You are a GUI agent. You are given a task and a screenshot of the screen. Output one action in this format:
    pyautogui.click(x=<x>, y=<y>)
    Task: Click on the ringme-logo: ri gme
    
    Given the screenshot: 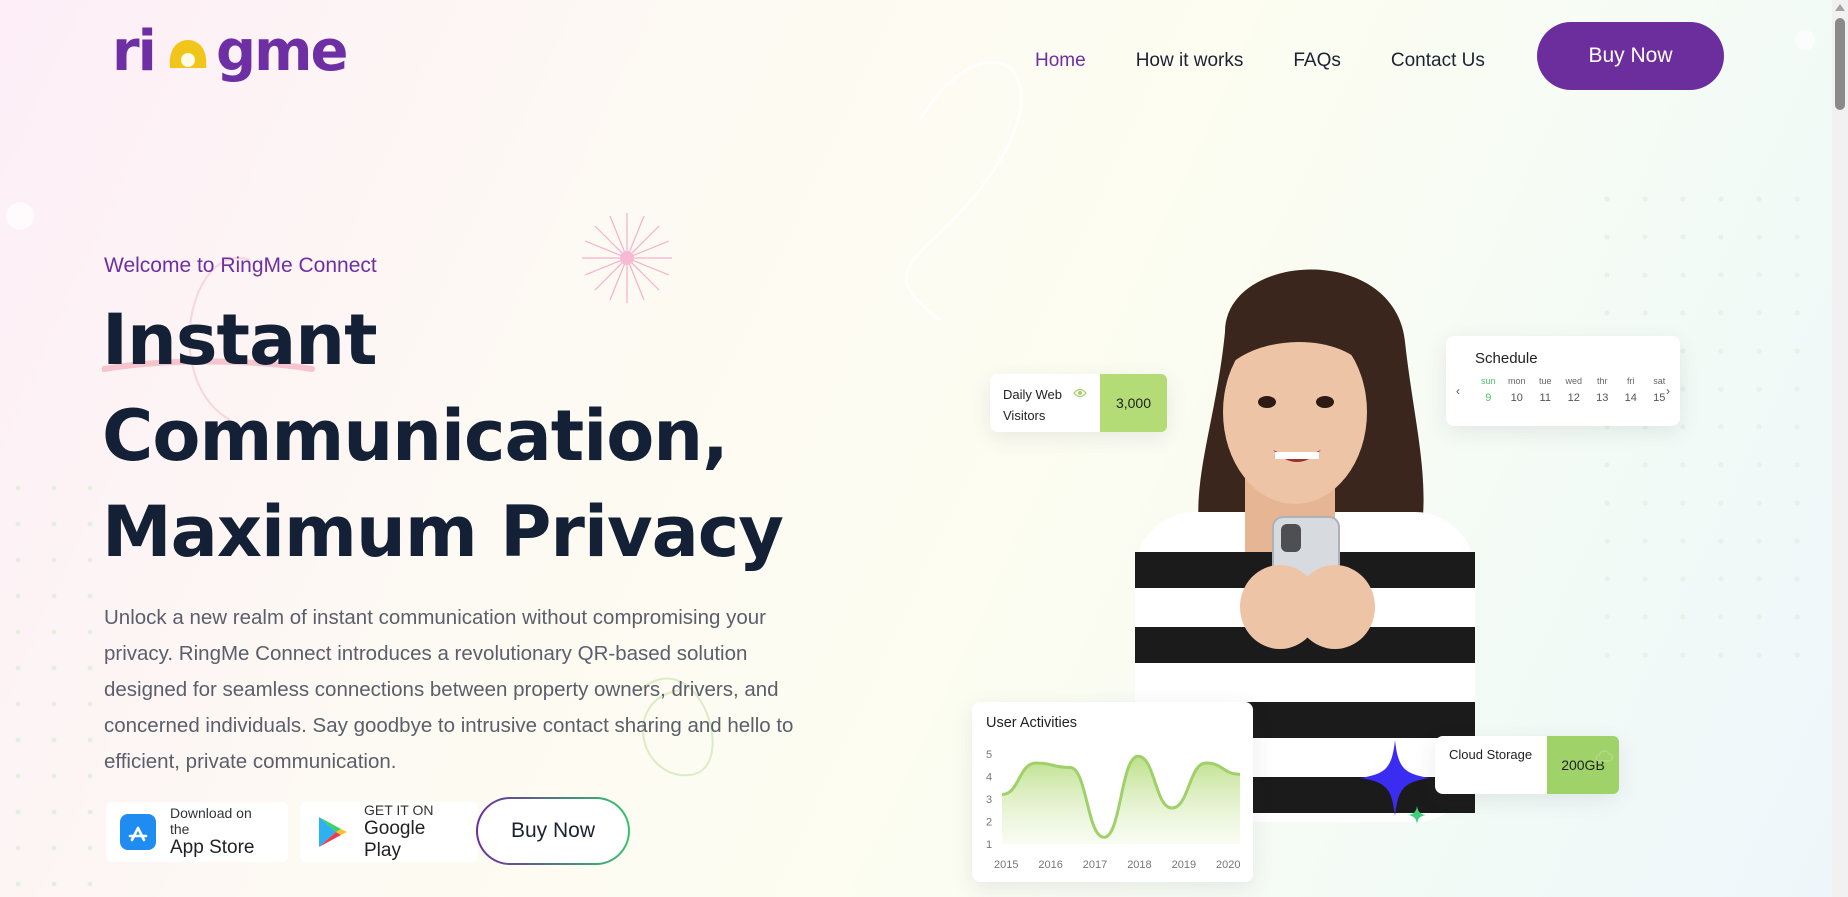 What is the action you would take?
    pyautogui.click(x=229, y=57)
    